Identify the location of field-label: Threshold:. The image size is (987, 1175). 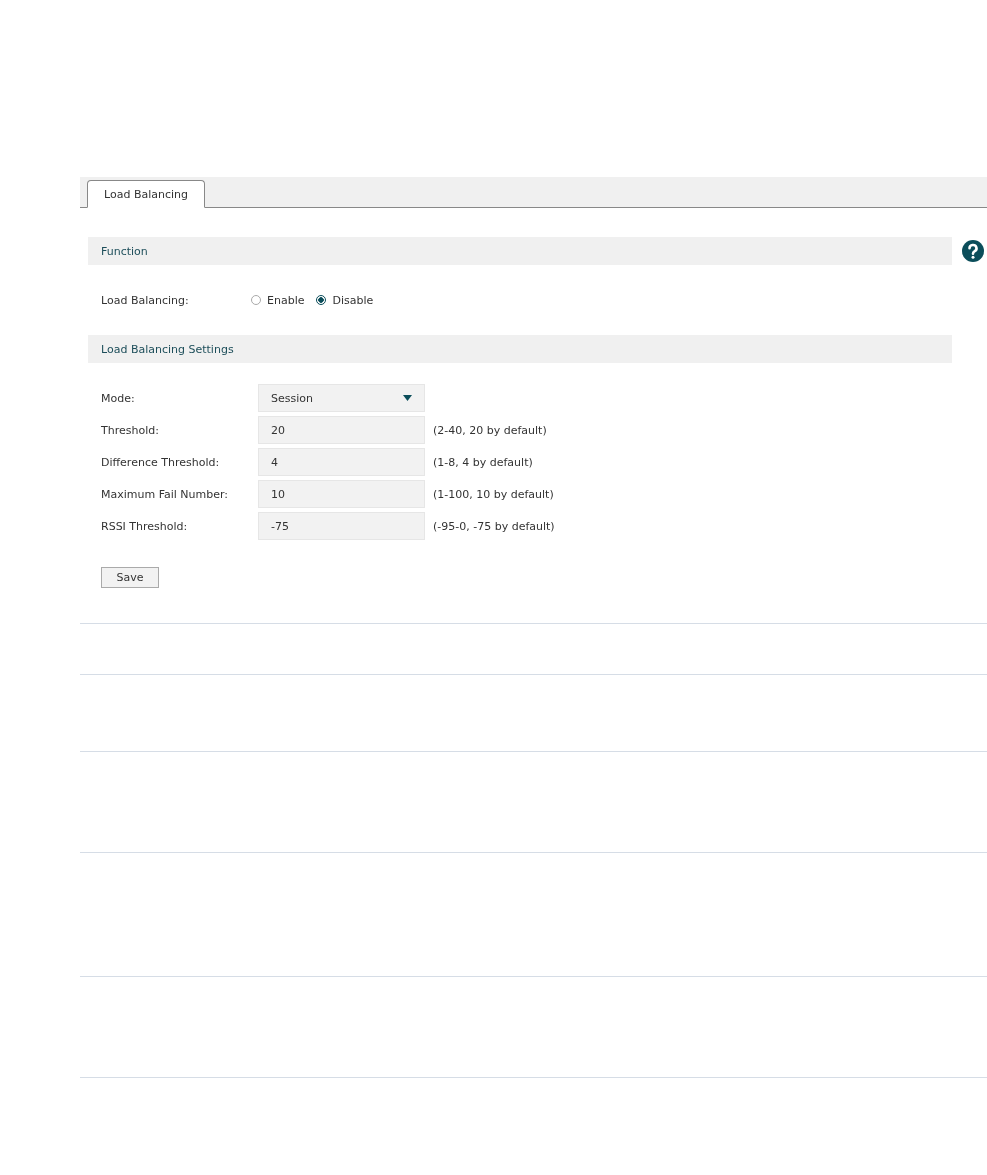
(130, 430).